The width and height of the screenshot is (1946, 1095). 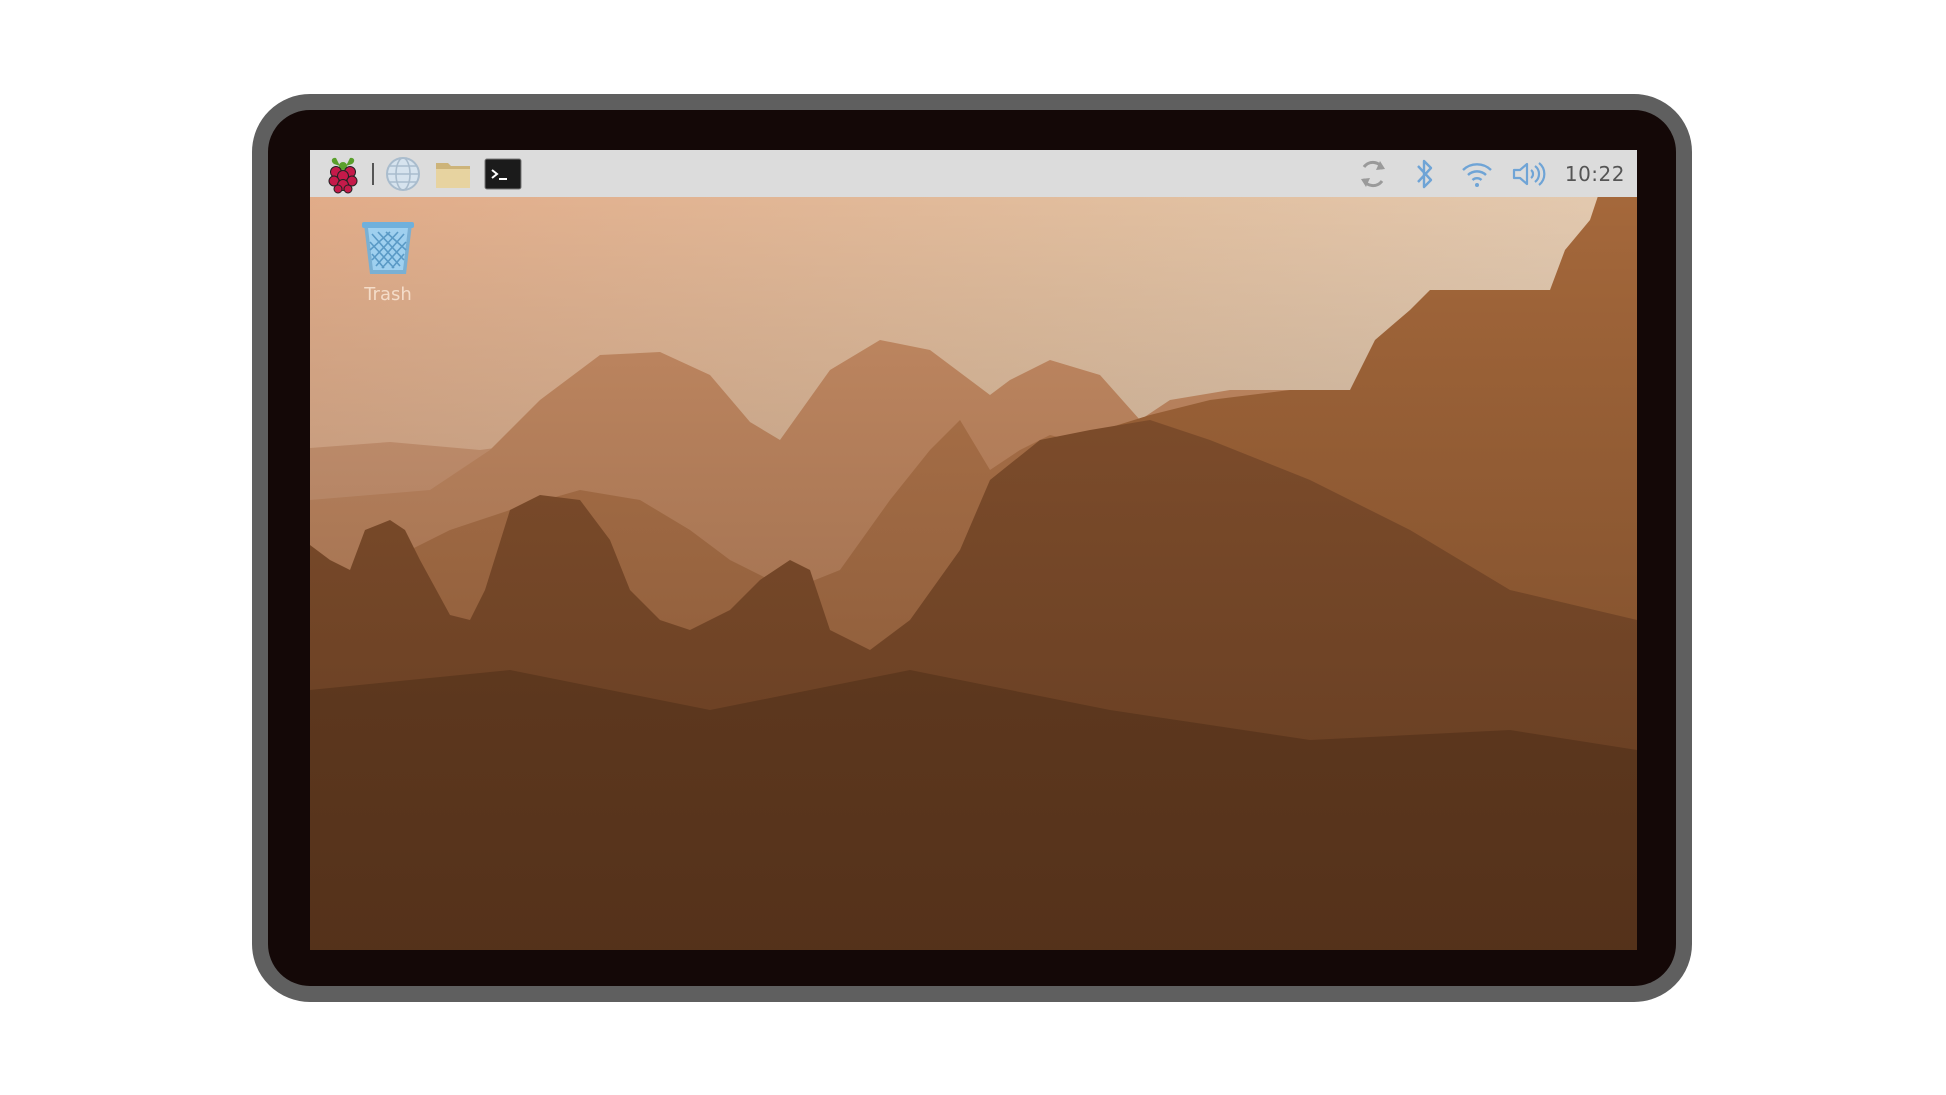 I want to click on desktop-icon-trash: Trash, so click(x=388, y=262).